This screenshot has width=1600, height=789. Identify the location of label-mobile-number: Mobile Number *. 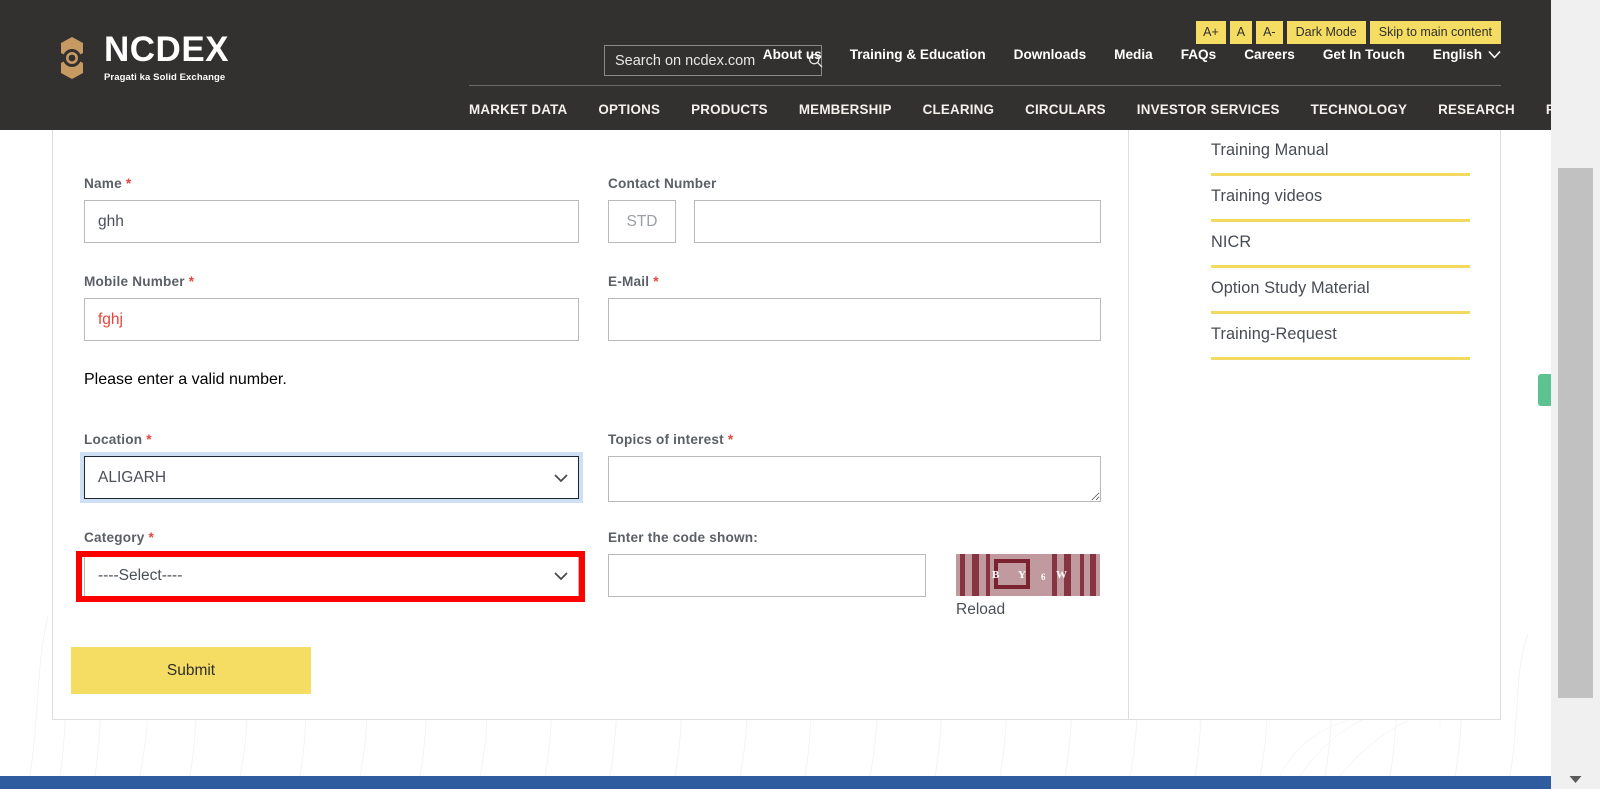
(331, 281).